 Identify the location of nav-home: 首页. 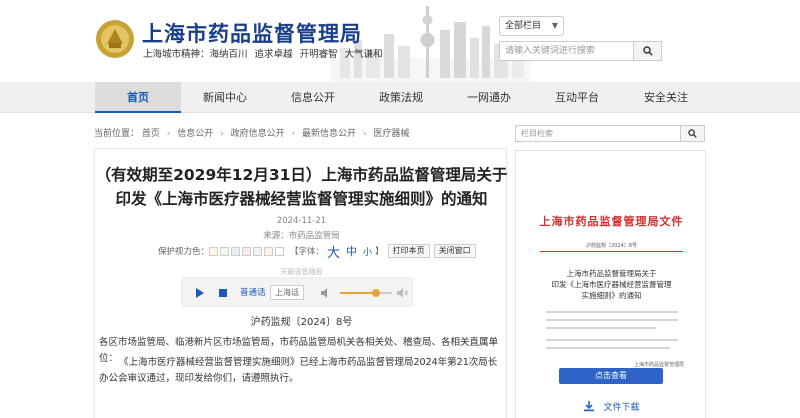
(138, 97).